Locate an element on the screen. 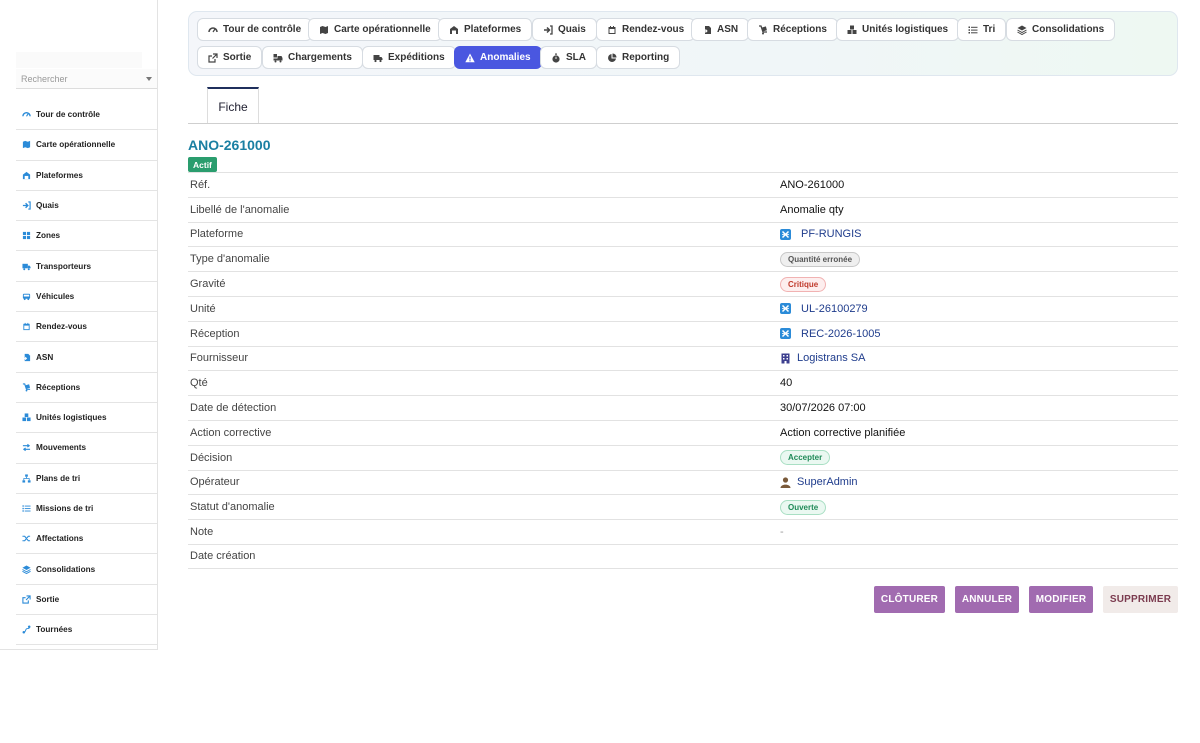  file-import-icon is located at coordinates (706, 29).